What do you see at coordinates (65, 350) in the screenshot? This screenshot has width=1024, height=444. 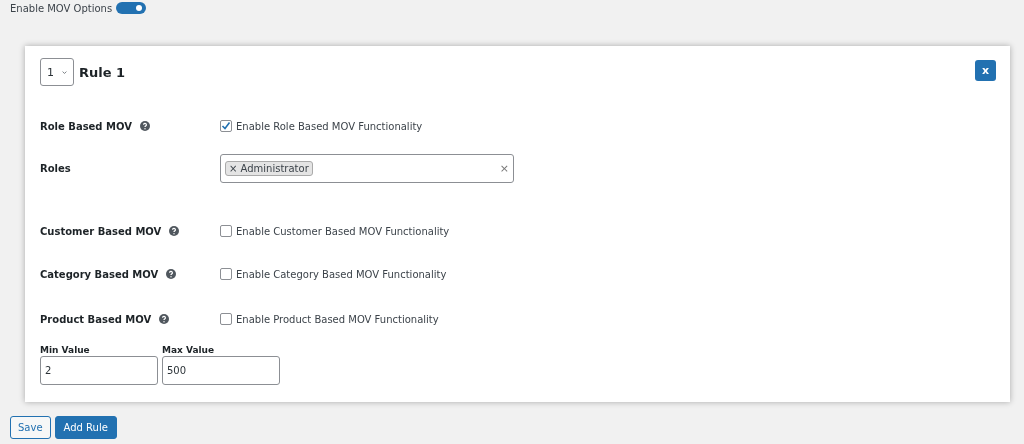 I see `value-label: Min Value` at bounding box center [65, 350].